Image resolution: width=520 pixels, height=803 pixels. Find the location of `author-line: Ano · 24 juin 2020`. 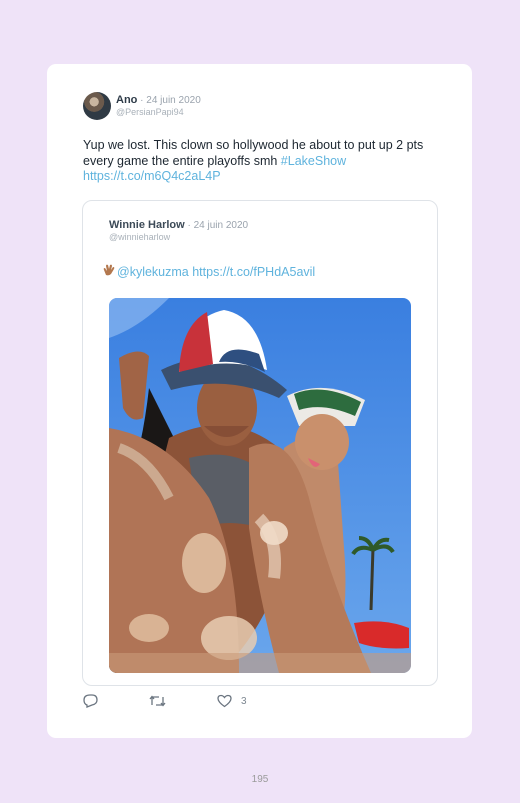

author-line: Ano · 24 juin 2020 is located at coordinates (158, 100).